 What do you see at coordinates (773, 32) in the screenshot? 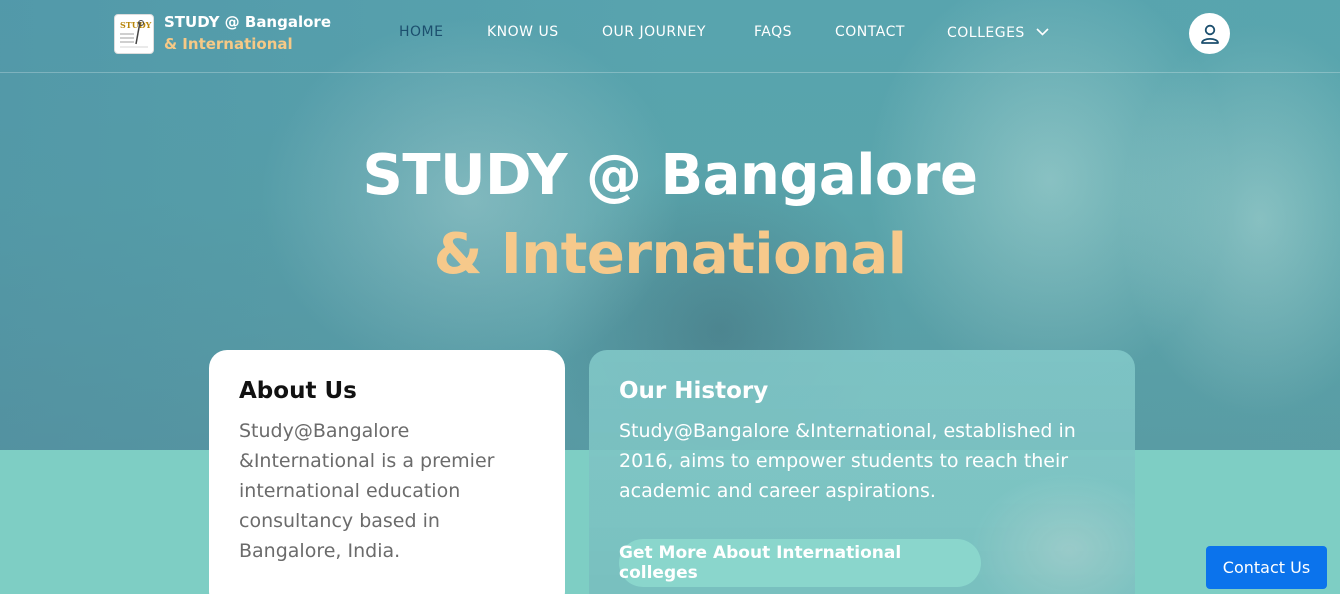
I see `nav-faqs: FAQS` at bounding box center [773, 32].